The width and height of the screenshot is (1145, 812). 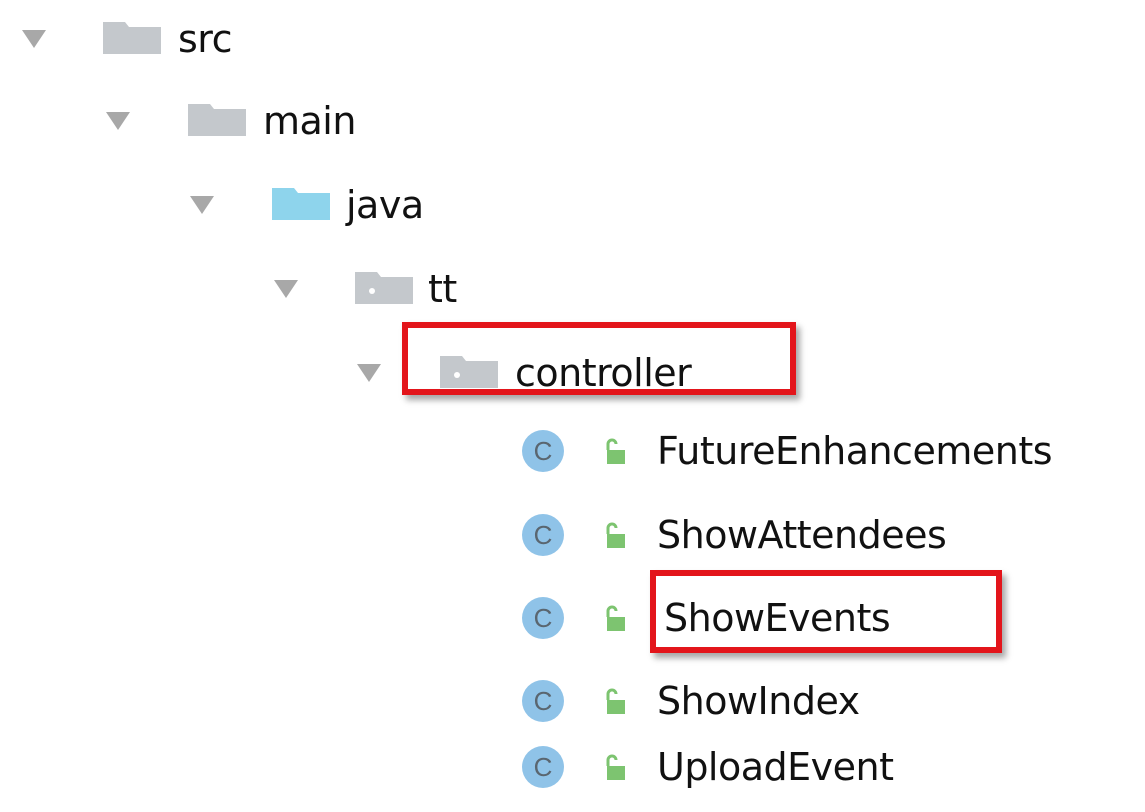 What do you see at coordinates (301, 204) in the screenshot?
I see `source-folder-icon` at bounding box center [301, 204].